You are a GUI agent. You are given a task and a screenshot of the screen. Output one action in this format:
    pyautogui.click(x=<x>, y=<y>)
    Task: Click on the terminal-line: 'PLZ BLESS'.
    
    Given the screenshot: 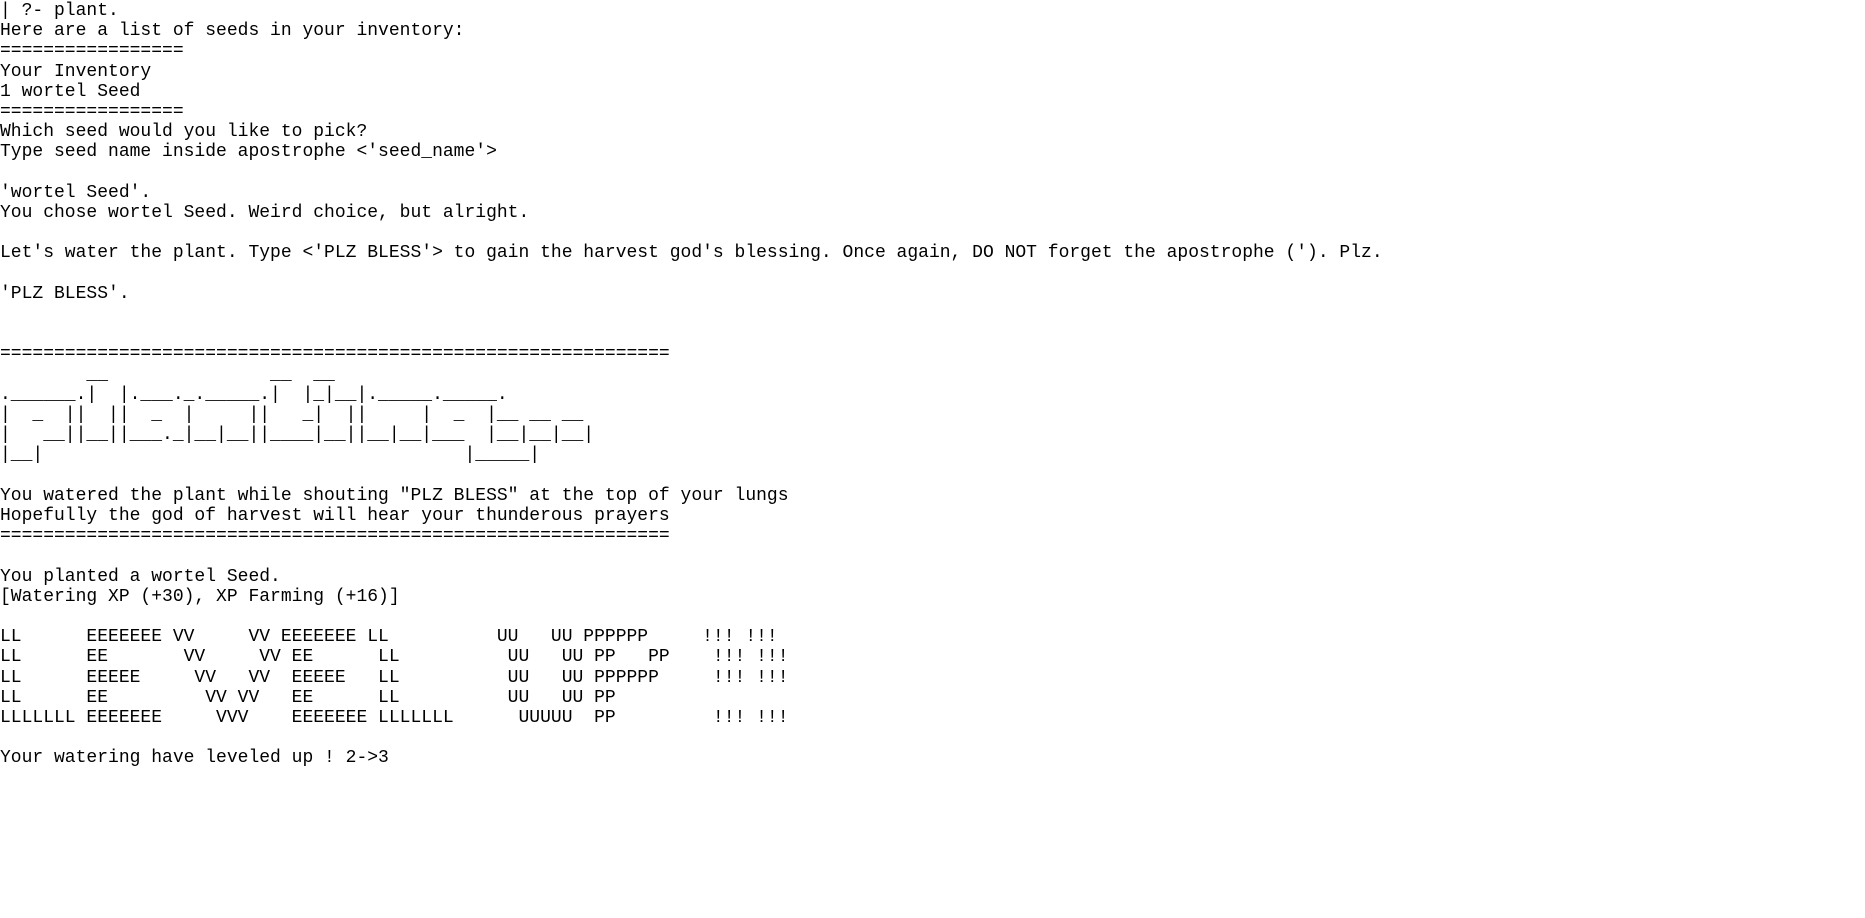 What is the action you would take?
    pyautogui.click(x=65, y=293)
    